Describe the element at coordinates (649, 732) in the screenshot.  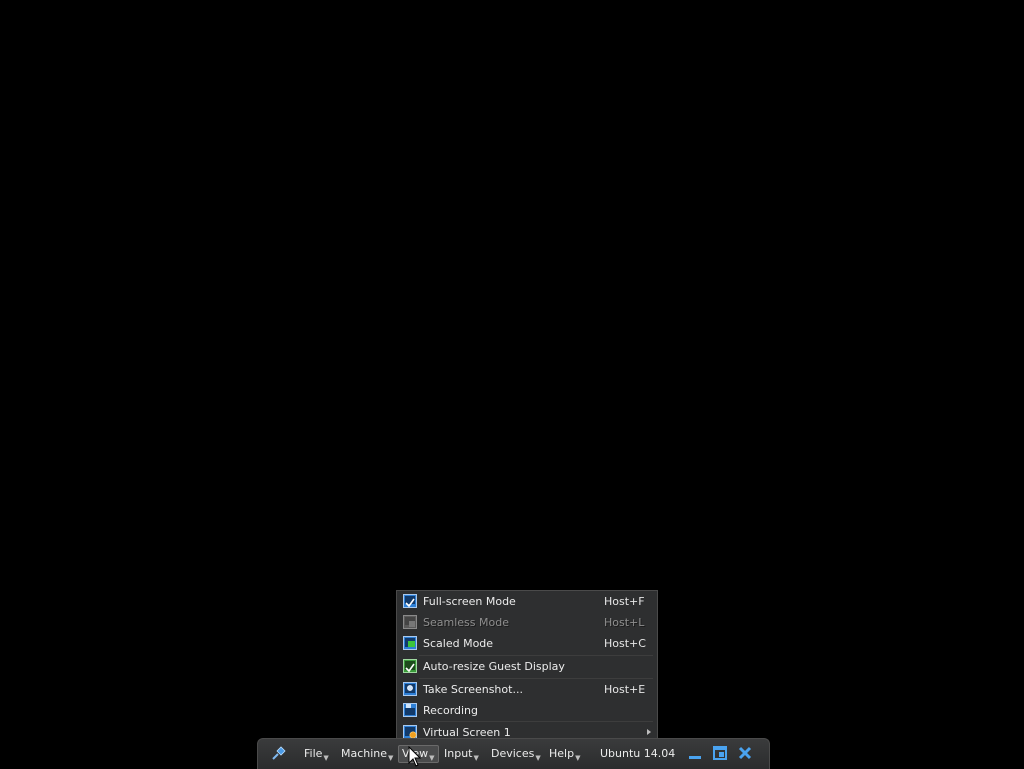
I see `submenu-arrow-icon` at that location.